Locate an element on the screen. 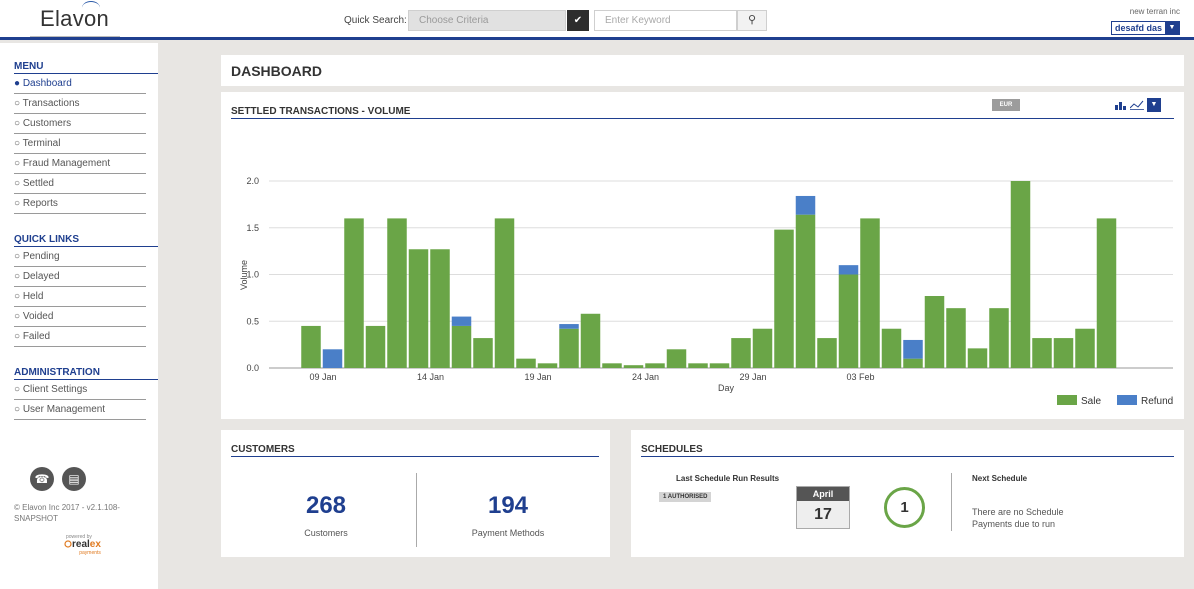  legend-label-sale: Sale is located at coordinates (1091, 401).